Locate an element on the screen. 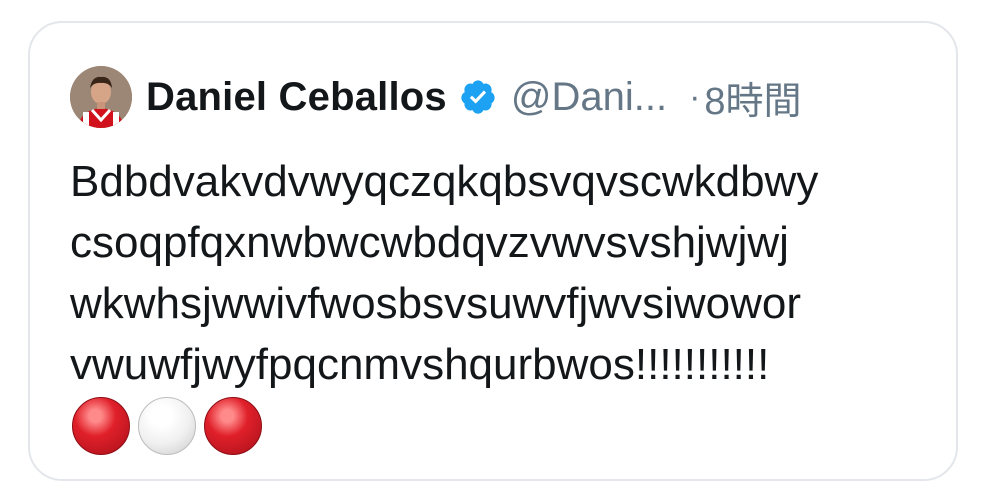  display-name: Daniel Ceballos is located at coordinates (296, 97).